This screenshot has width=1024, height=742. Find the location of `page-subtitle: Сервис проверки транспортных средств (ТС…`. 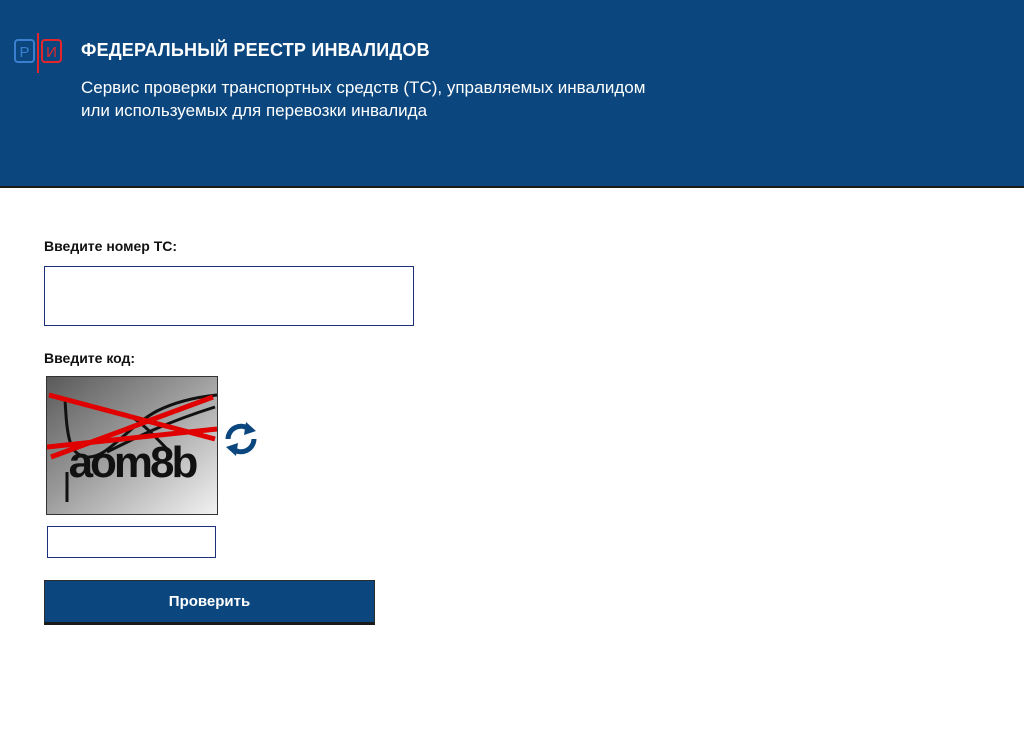

page-subtitle: Сервис проверки транспортных средств (ТС… is located at coordinates (431, 99).